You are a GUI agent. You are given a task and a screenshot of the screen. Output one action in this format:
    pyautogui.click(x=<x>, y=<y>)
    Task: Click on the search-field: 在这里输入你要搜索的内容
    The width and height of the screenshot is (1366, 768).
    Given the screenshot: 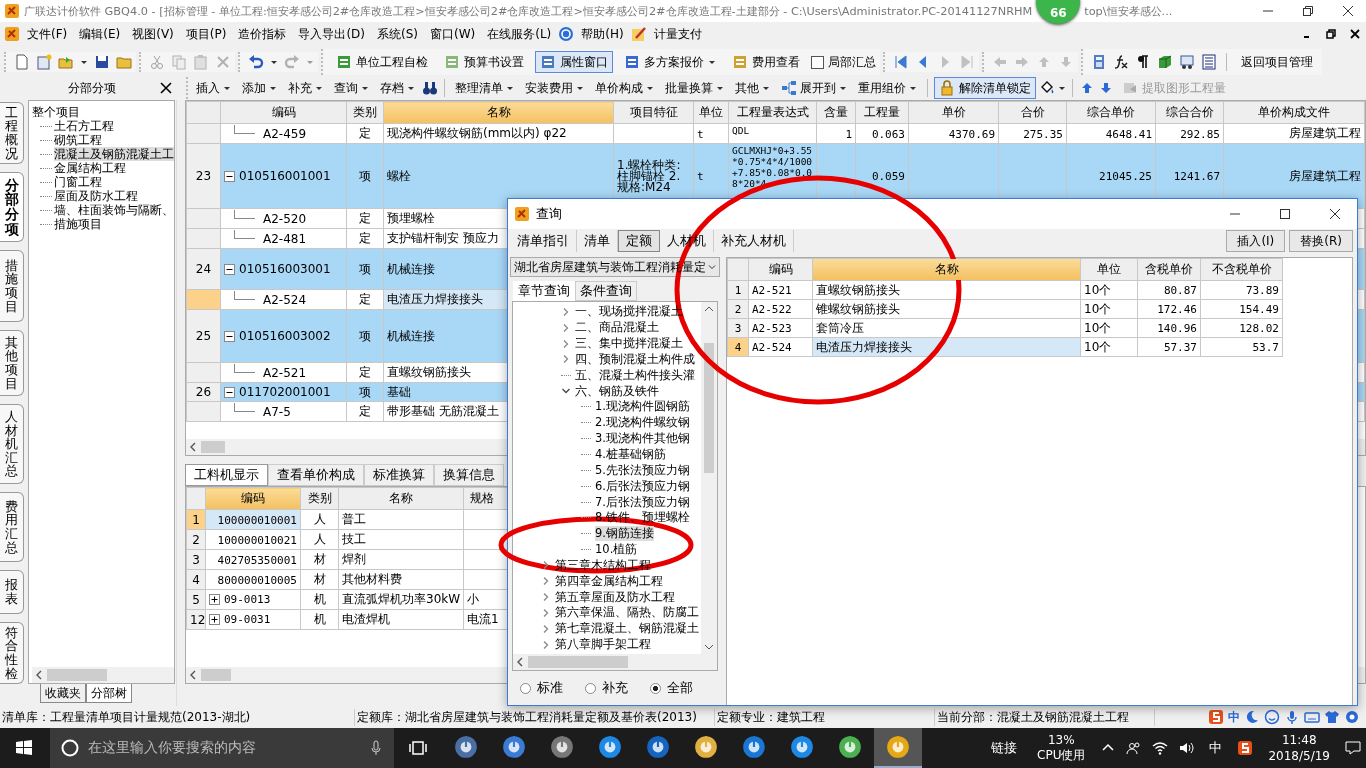 What is the action you would take?
    pyautogui.click(x=222, y=748)
    